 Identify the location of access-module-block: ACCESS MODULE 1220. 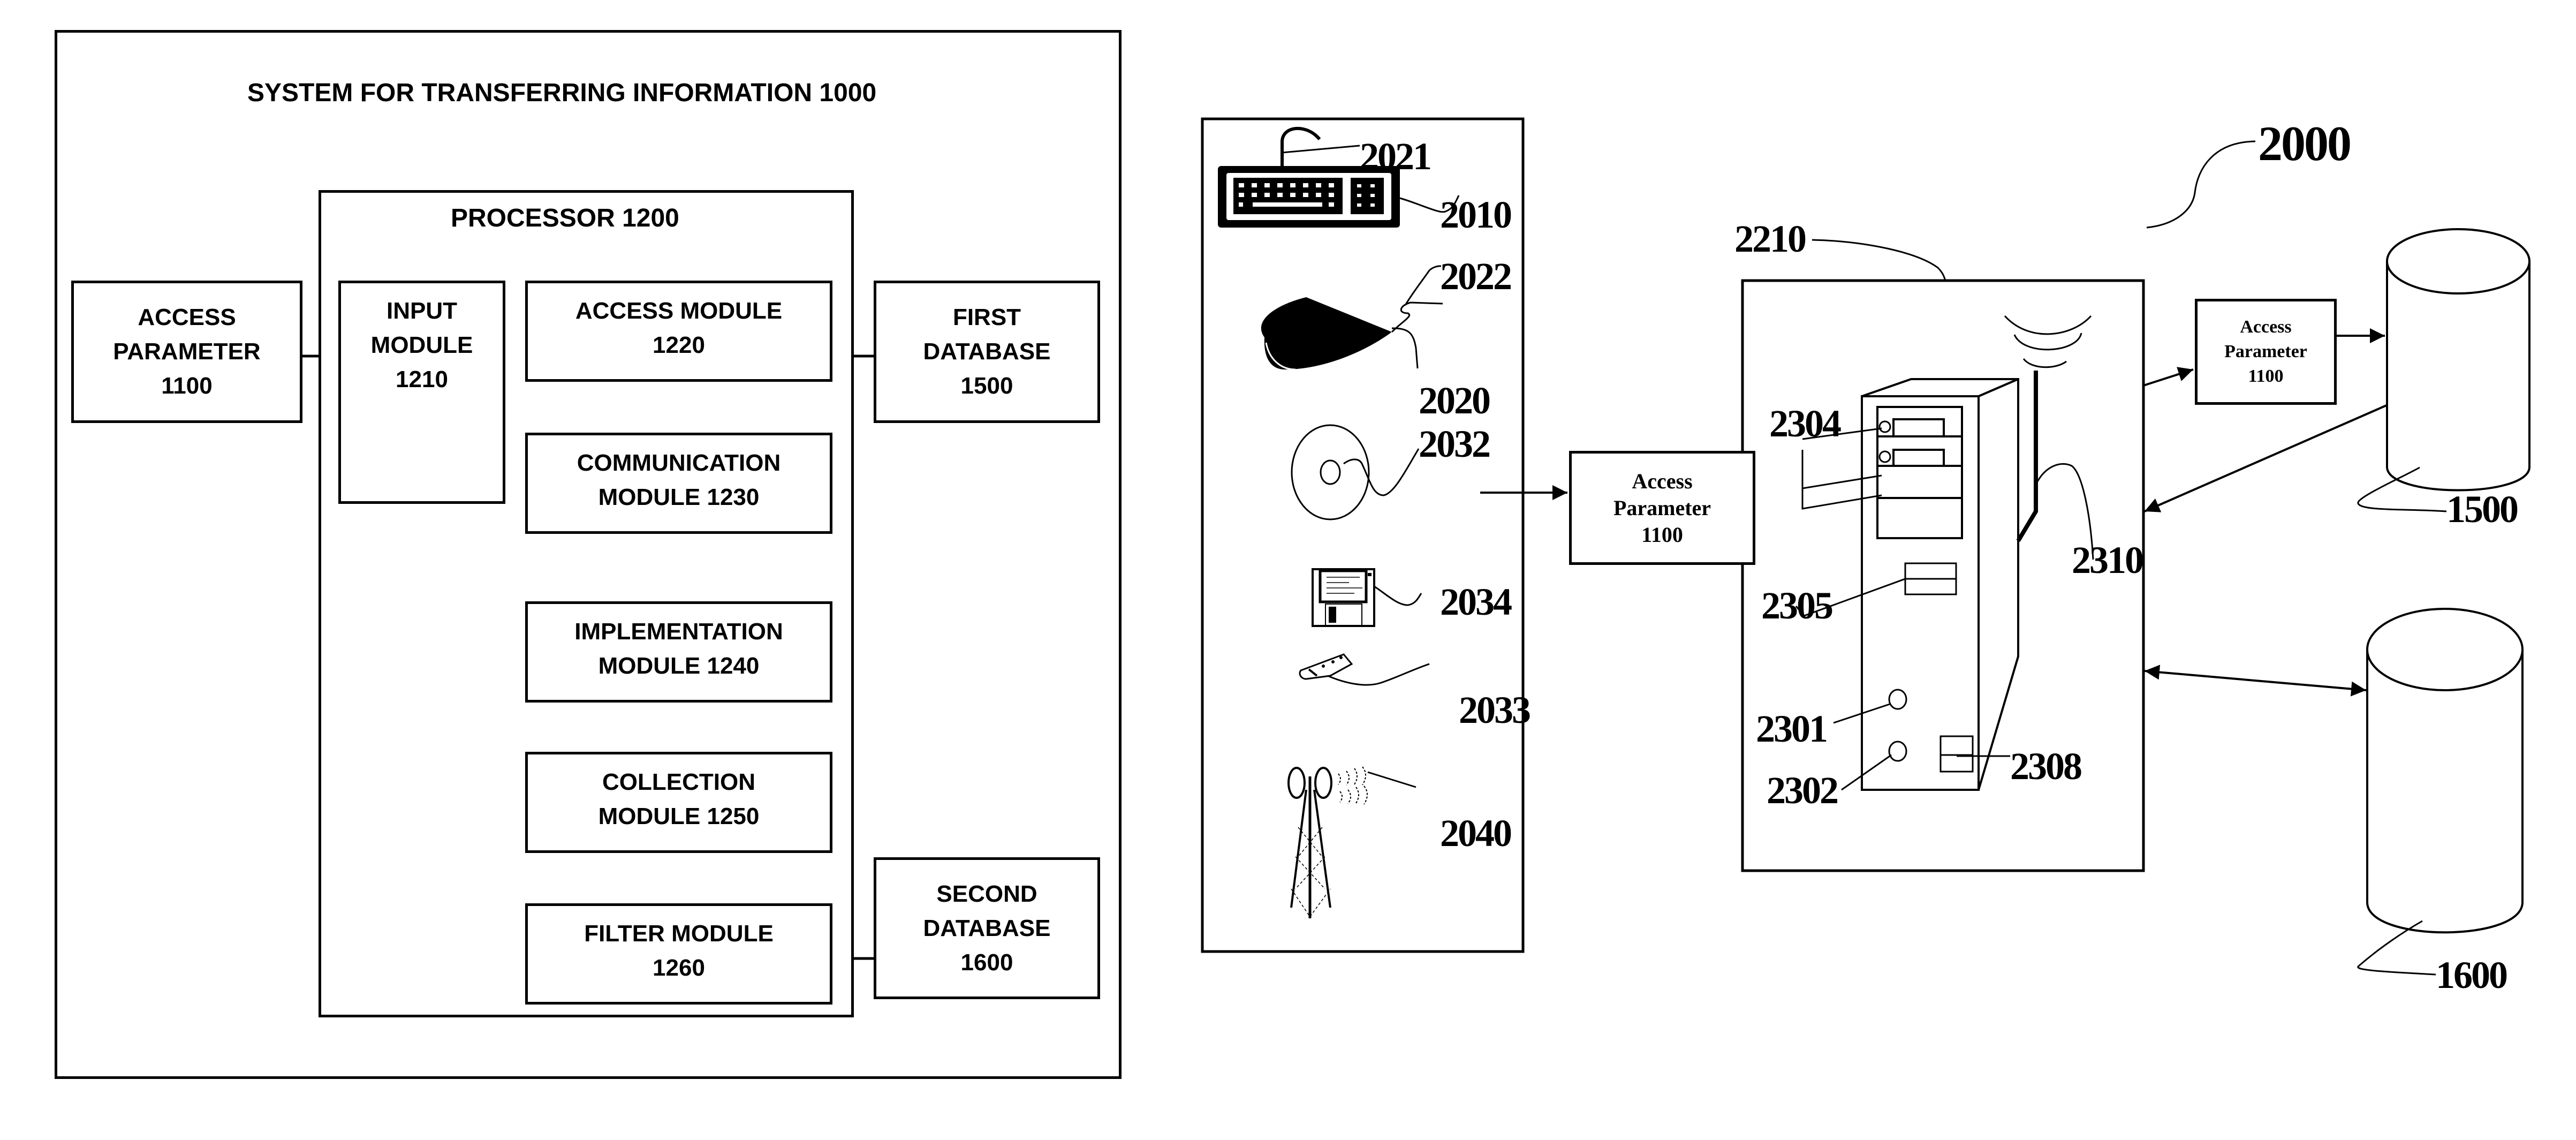
(678, 331).